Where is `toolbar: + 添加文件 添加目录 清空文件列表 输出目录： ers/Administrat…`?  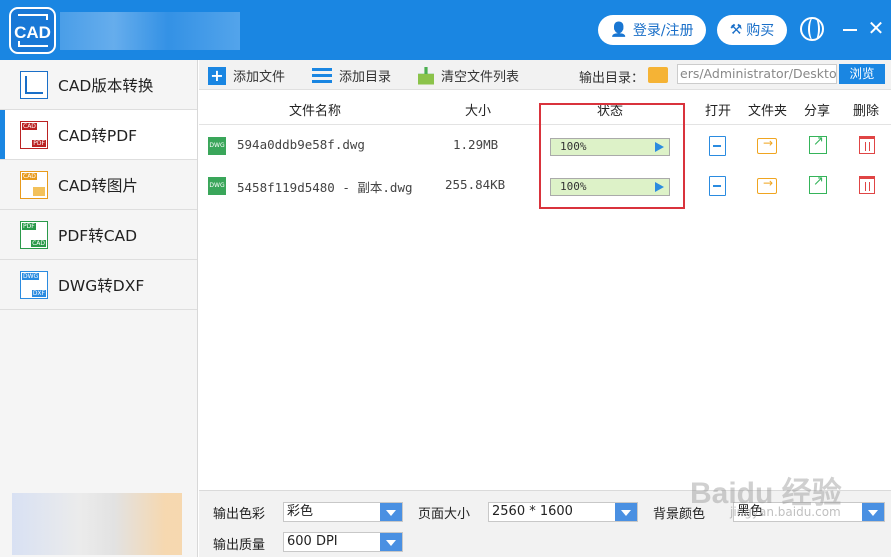
toolbar: + 添加文件 添加目录 清空文件列表 输出目录： ers/Administrat… is located at coordinates (545, 75).